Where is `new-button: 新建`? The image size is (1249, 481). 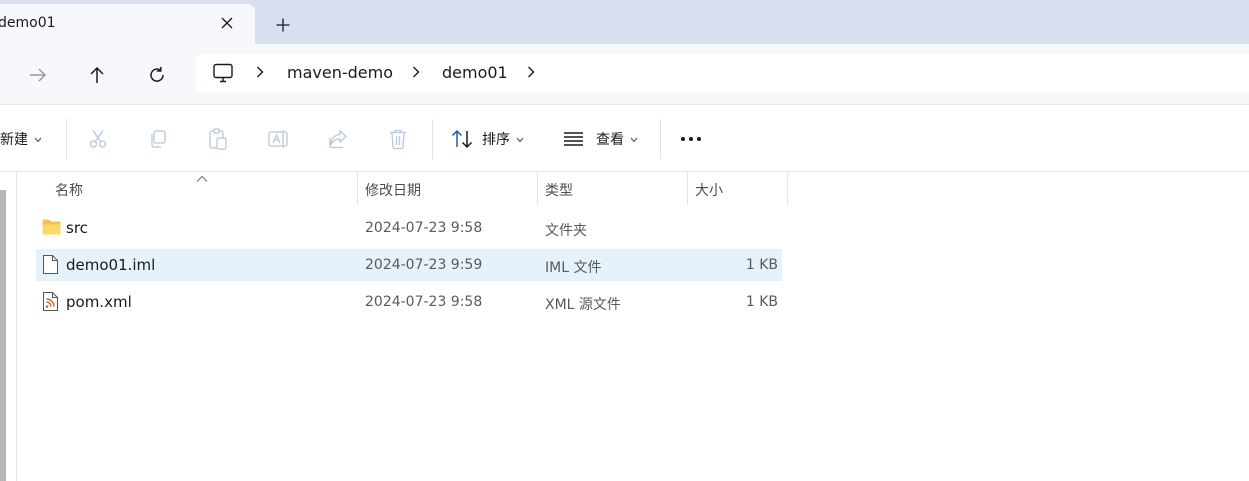 new-button: 新建 is located at coordinates (21, 139).